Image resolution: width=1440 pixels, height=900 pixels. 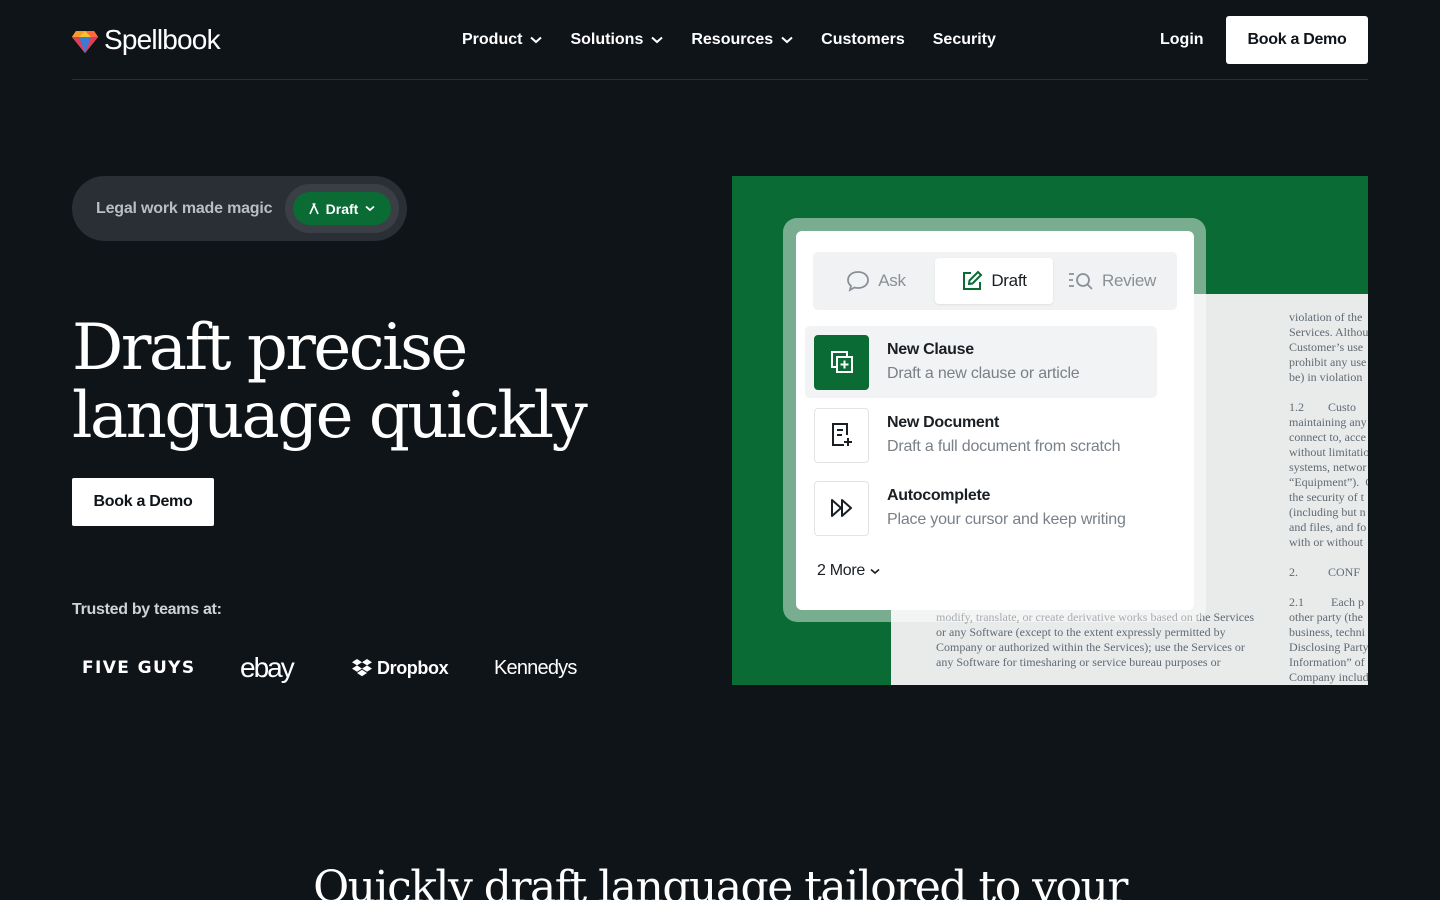 I want to click on draft-mode-icon, so click(x=313, y=208).